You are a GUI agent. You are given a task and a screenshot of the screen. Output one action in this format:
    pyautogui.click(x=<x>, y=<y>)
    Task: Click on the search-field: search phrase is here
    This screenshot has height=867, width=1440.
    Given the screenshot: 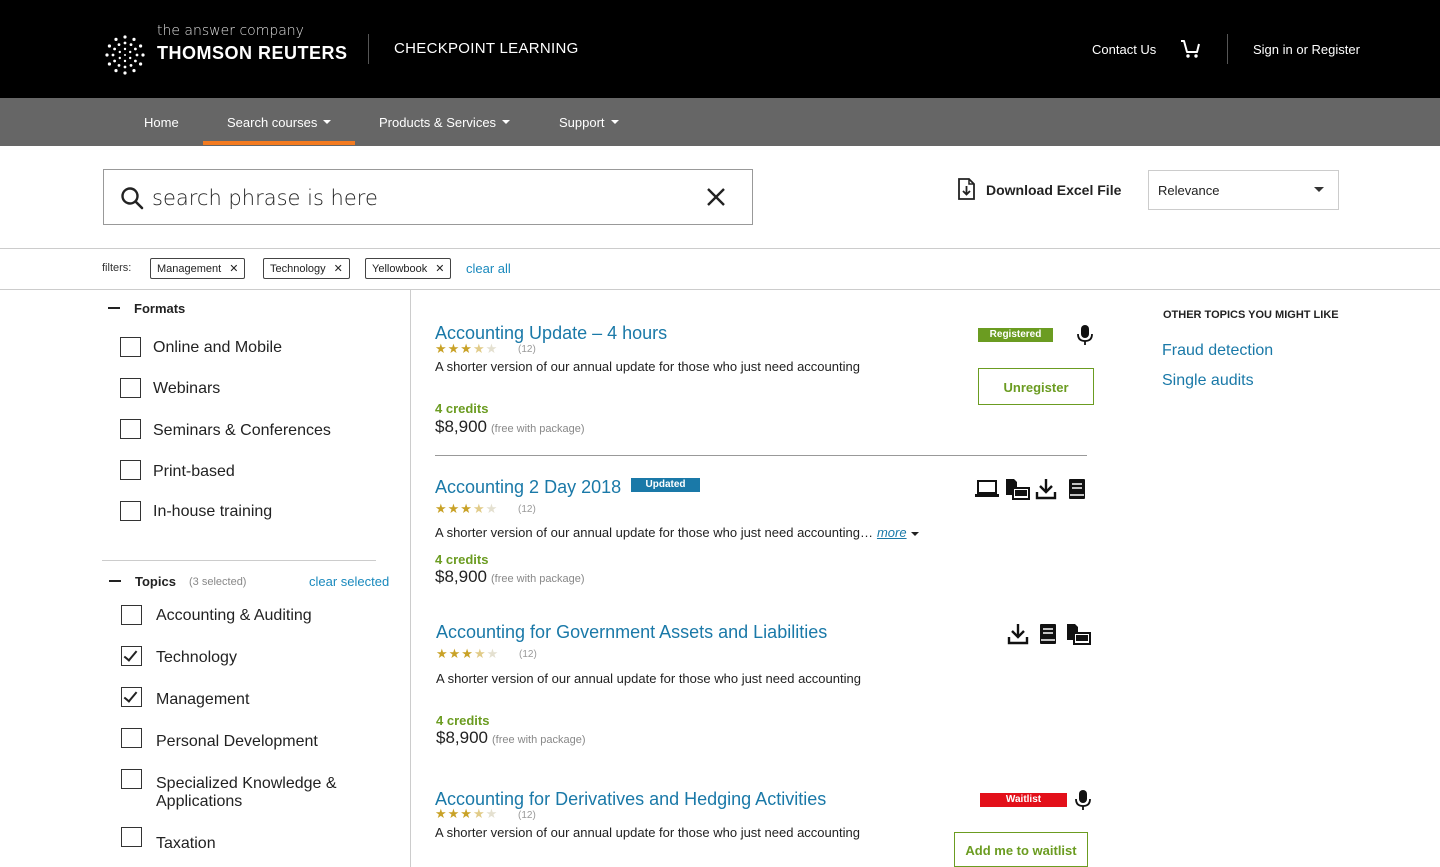 What is the action you would take?
    pyautogui.click(x=428, y=197)
    